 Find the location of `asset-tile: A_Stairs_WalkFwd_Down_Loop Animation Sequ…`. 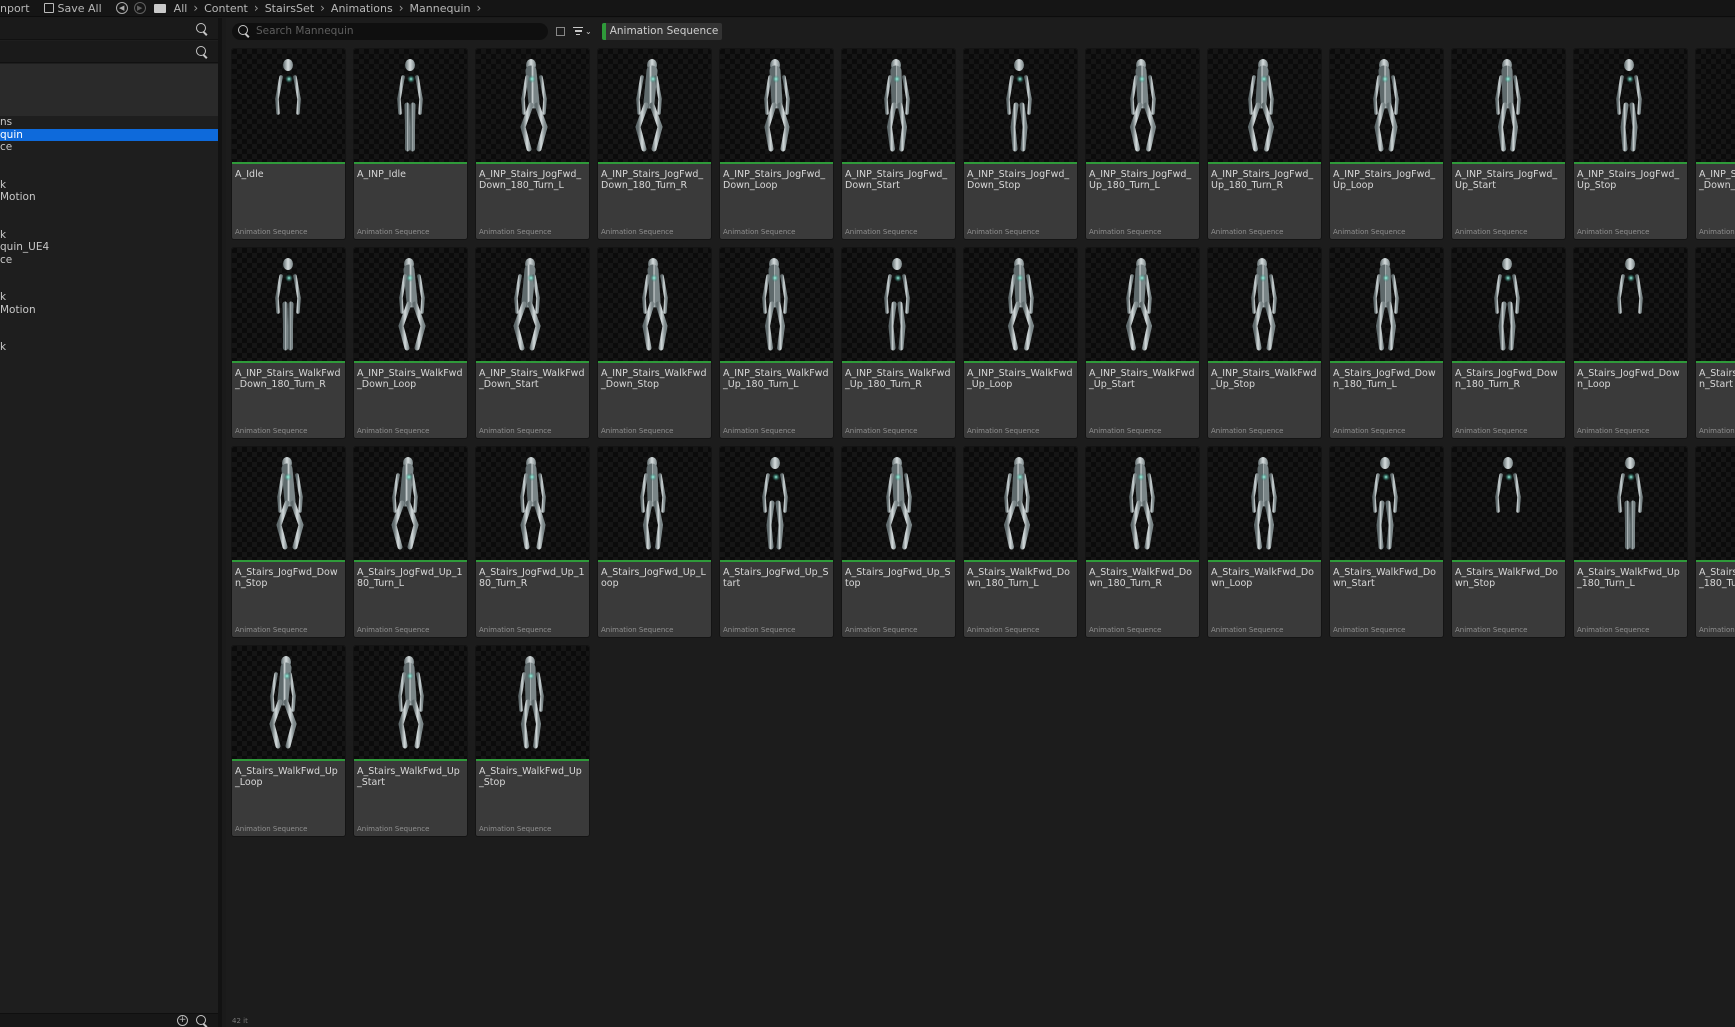

asset-tile: A_Stairs_WalkFwd_Down_Loop Animation Sequ… is located at coordinates (1264, 542).